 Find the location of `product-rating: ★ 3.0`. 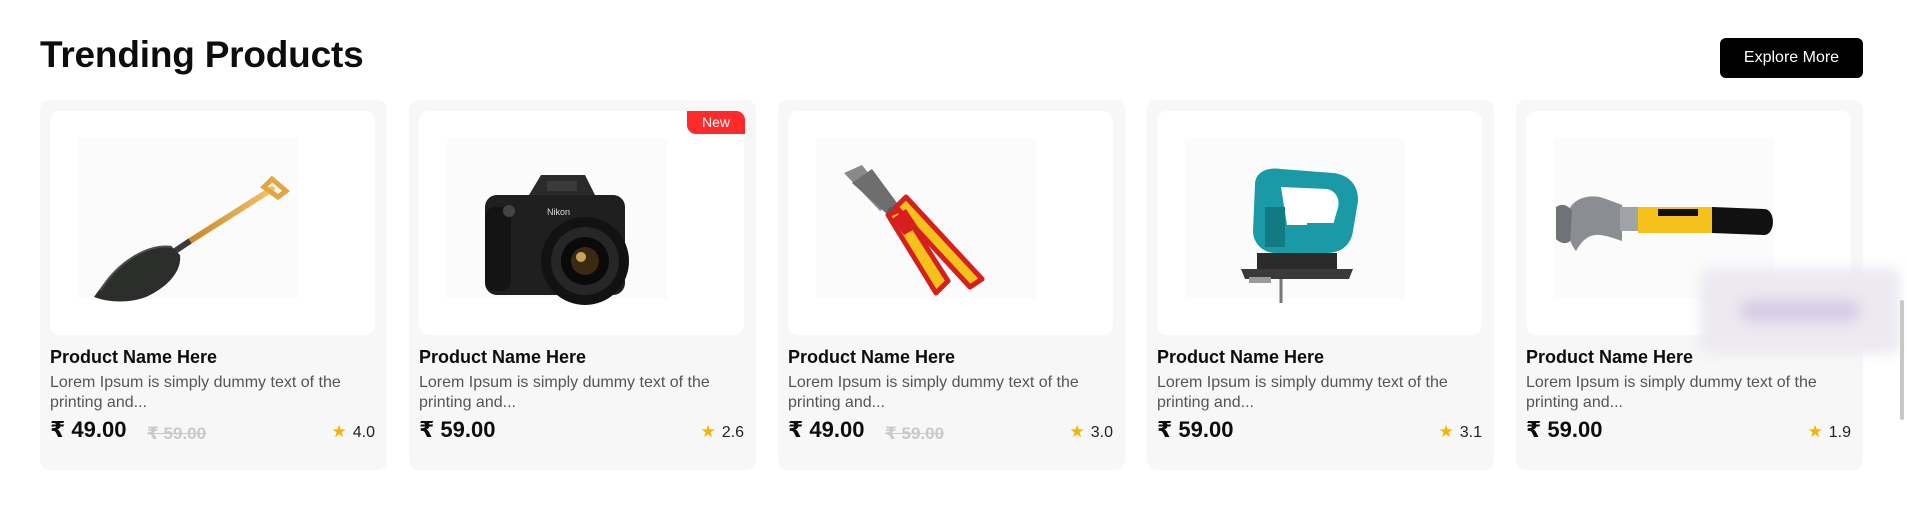

product-rating: ★ 3.0 is located at coordinates (1092, 432).